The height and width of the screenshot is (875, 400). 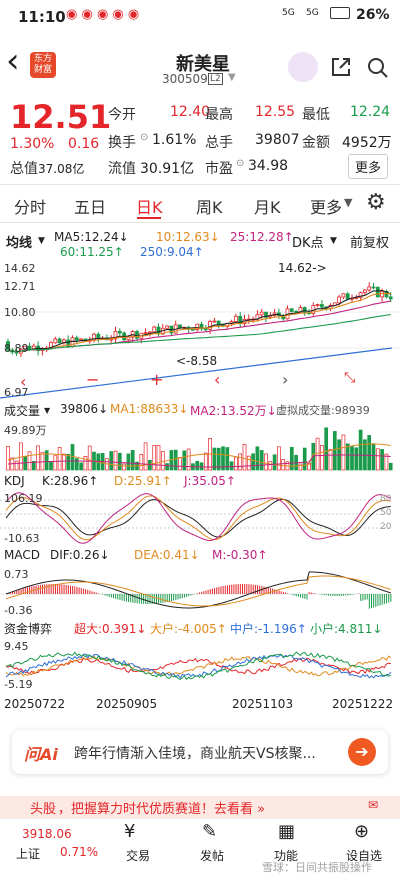 I want to click on more-button: 更多, so click(x=368, y=166).